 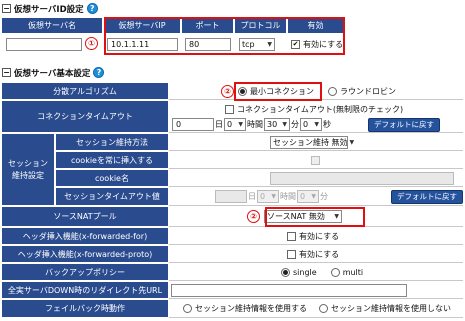 I want to click on session-timeout-days-input, so click(x=231, y=196).